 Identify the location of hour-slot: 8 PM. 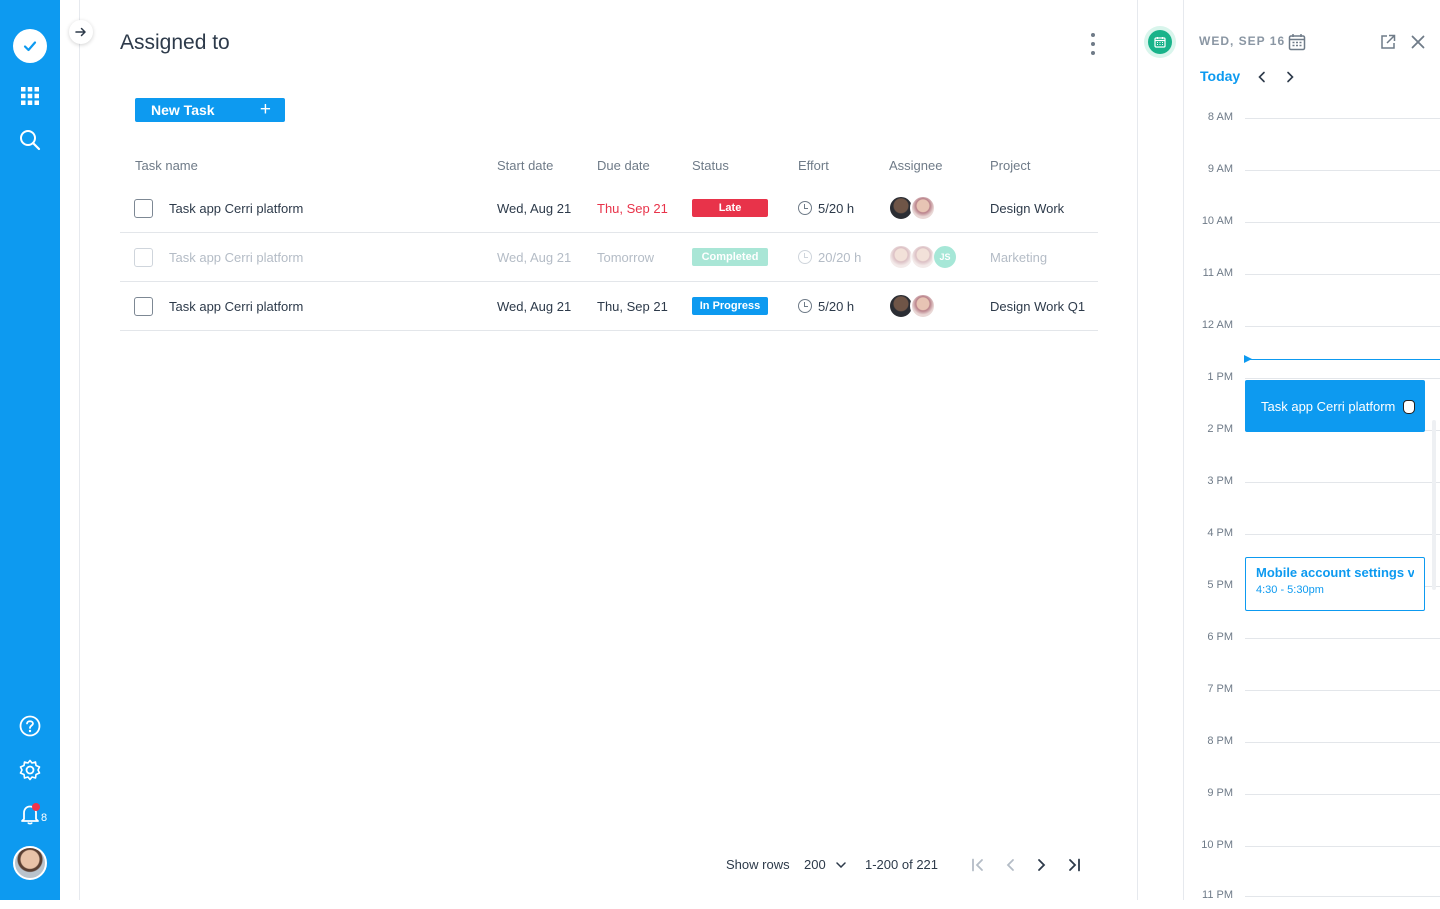
(1312, 745).